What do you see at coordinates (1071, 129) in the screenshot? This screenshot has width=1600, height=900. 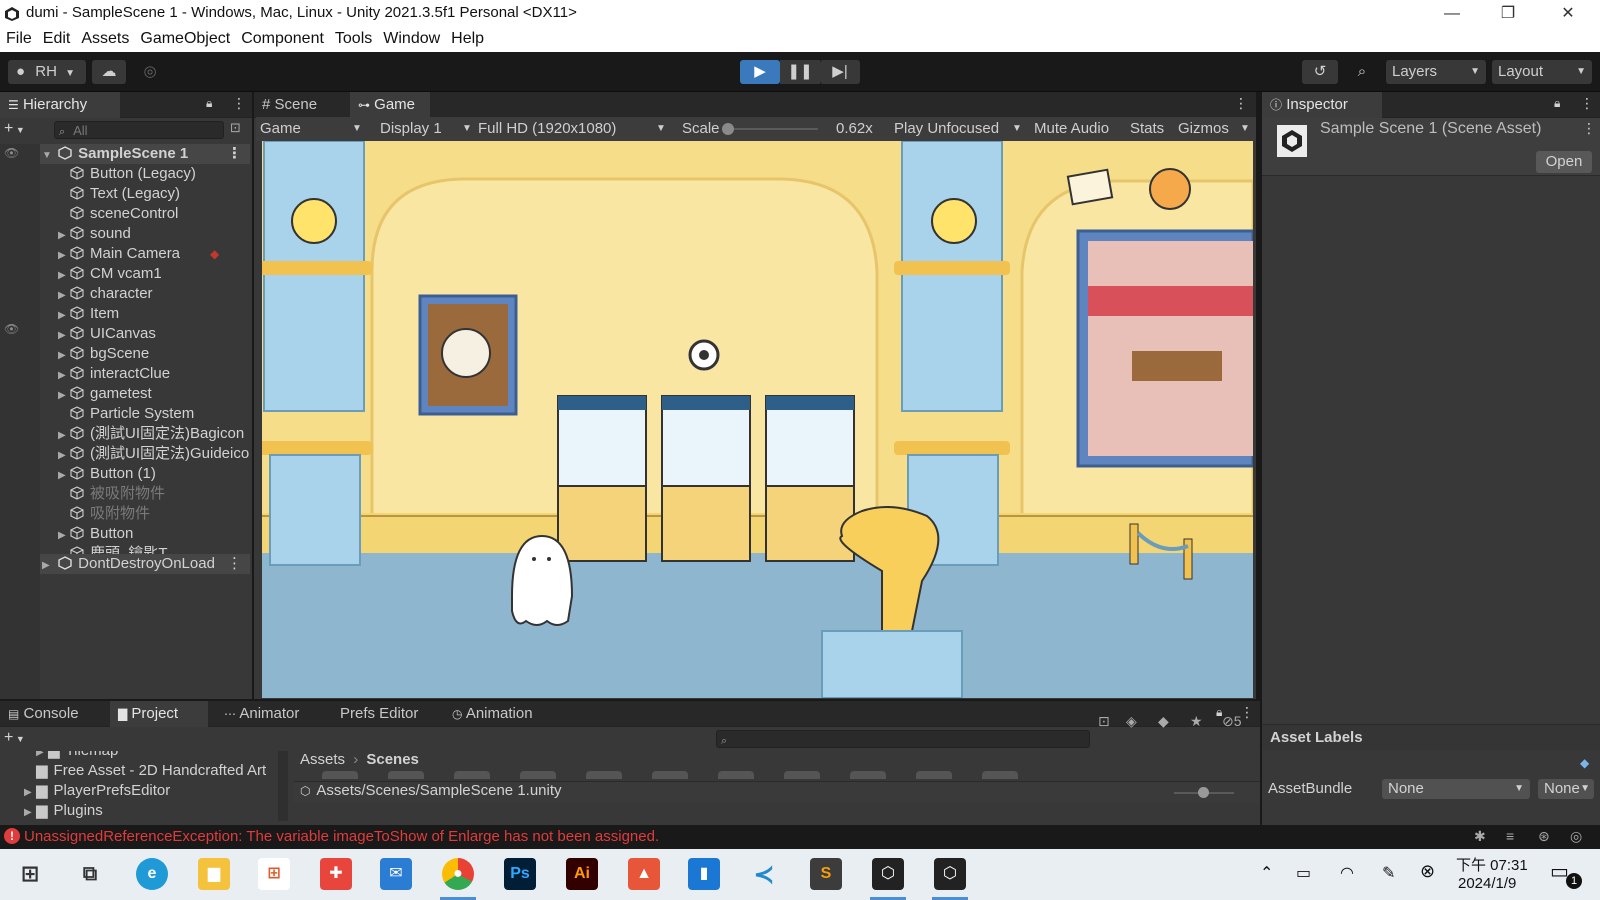 I see `mute-audio-toggle: Mute Audio` at bounding box center [1071, 129].